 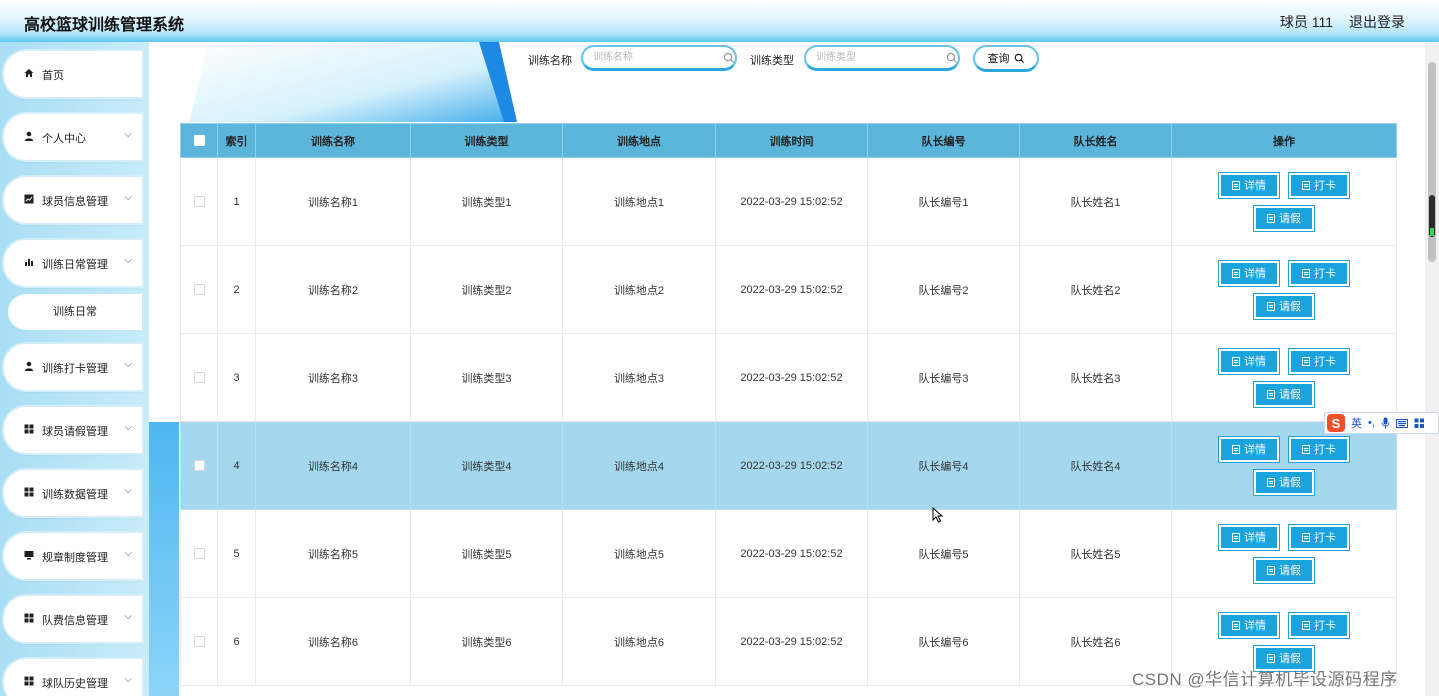 I want to click on table-cell-name: 训练名称3, so click(x=333, y=377).